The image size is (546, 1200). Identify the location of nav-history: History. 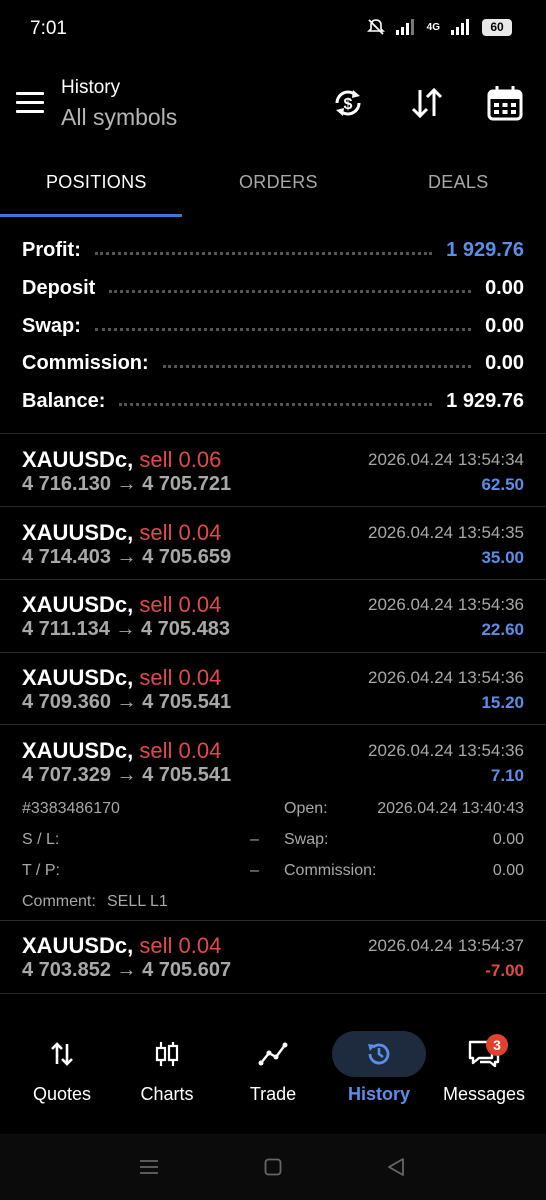
(379, 1070).